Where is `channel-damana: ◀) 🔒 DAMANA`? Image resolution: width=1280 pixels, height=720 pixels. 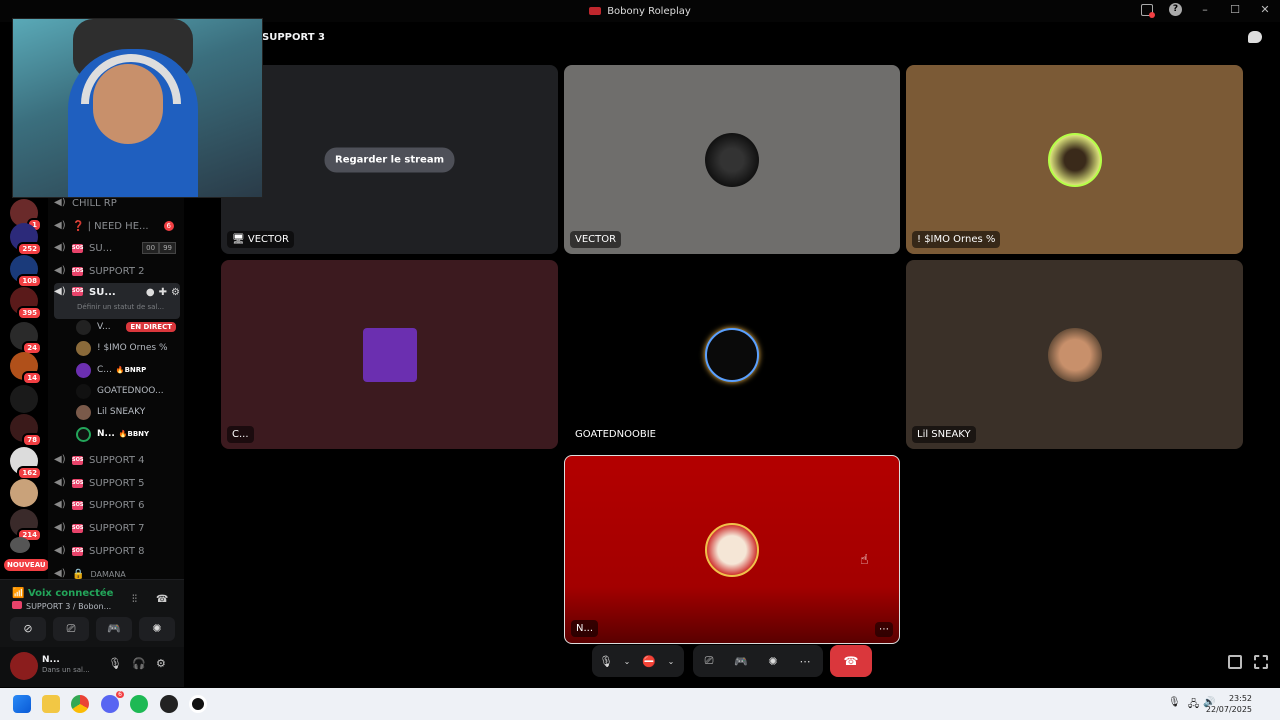 channel-damana: ◀) 🔒 DAMANA is located at coordinates (117, 572).